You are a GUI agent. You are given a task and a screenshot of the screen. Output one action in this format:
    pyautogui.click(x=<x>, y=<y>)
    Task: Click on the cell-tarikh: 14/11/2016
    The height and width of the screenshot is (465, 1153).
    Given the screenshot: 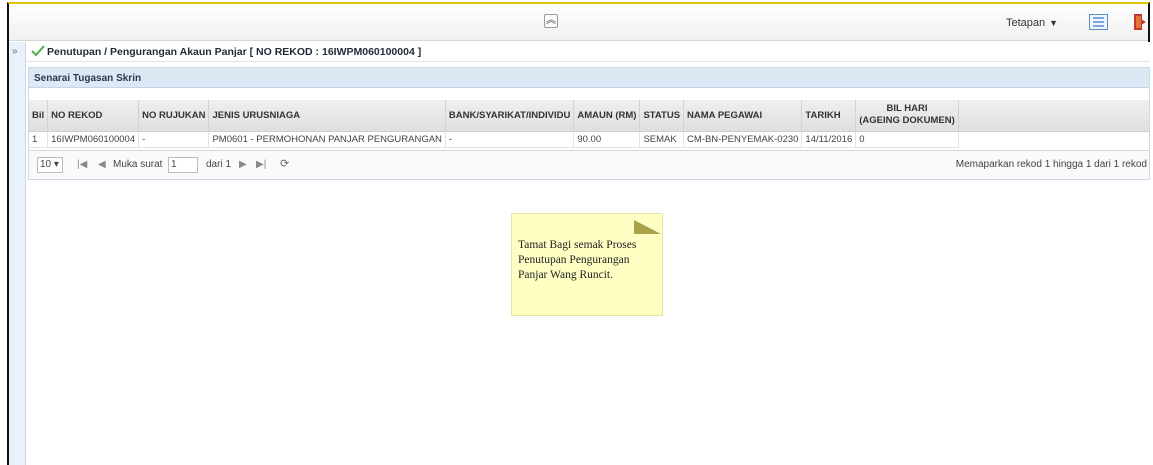 What is the action you would take?
    pyautogui.click(x=829, y=139)
    